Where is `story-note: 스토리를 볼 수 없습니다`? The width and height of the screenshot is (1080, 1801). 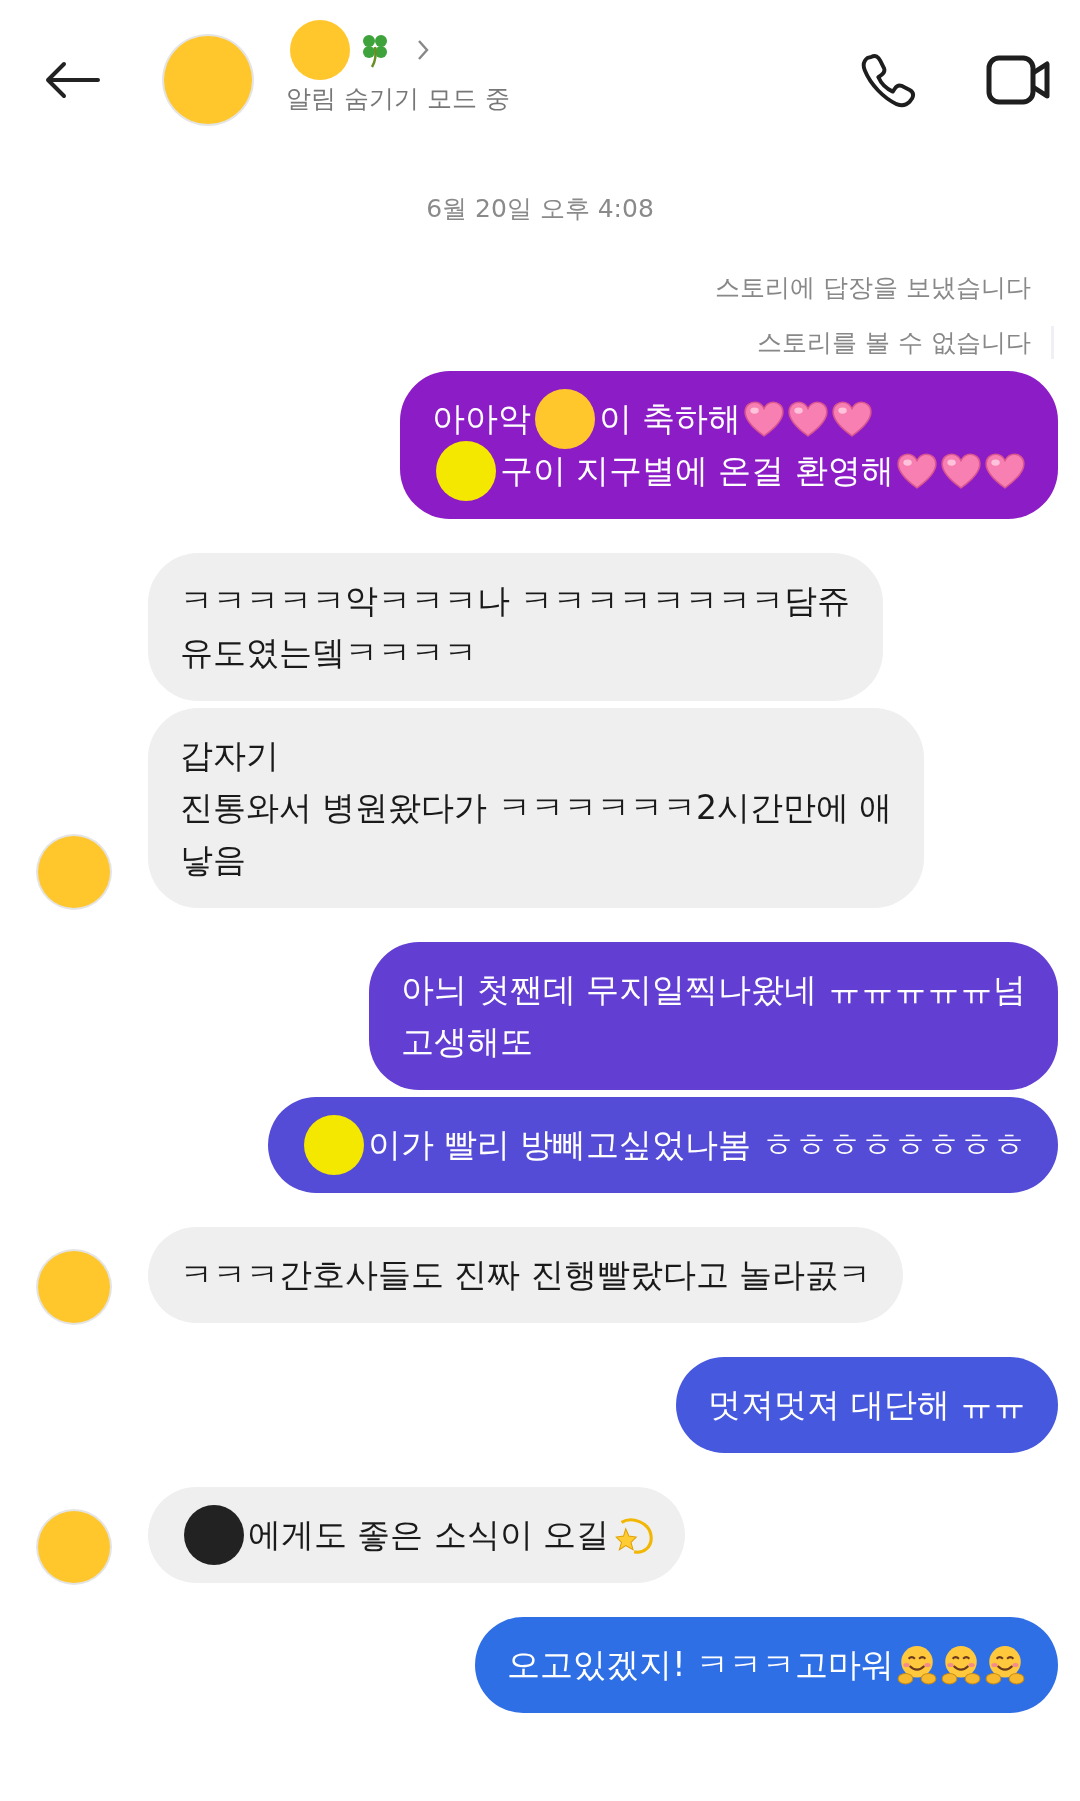
story-note: 스토리를 볼 수 없습니다 is located at coordinates (905, 342).